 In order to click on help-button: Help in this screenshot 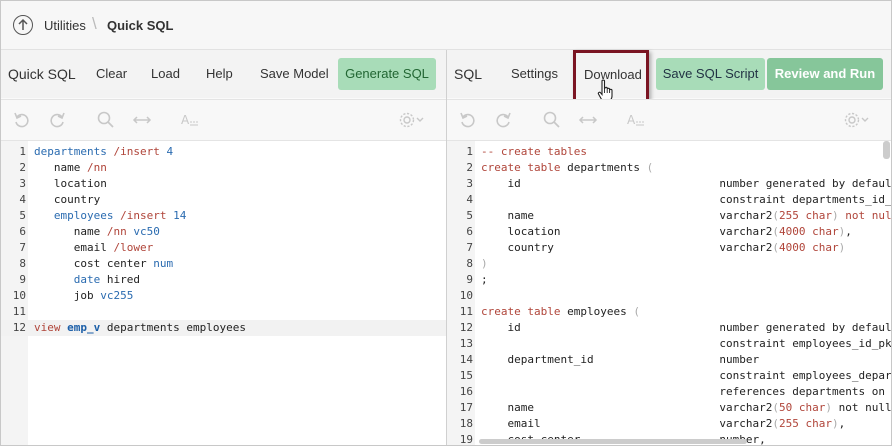, I will do `click(219, 73)`.